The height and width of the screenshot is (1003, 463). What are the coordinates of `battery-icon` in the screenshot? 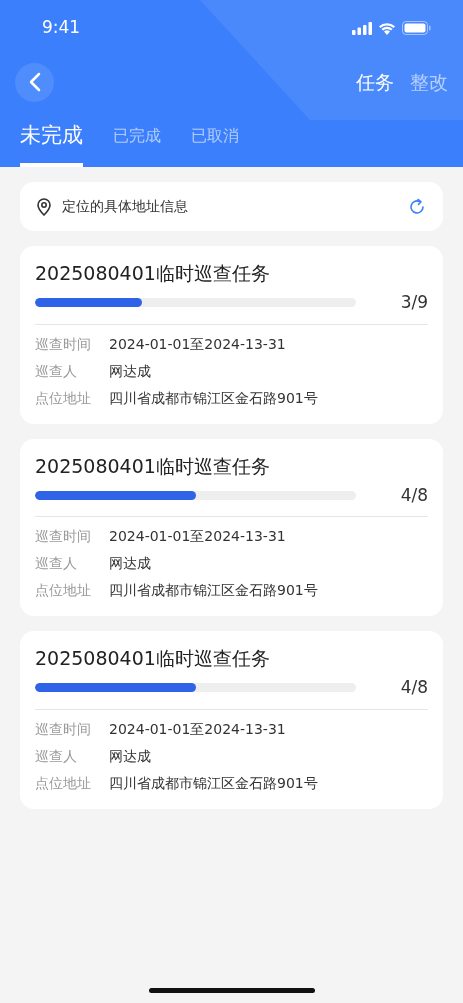 It's located at (416, 28).